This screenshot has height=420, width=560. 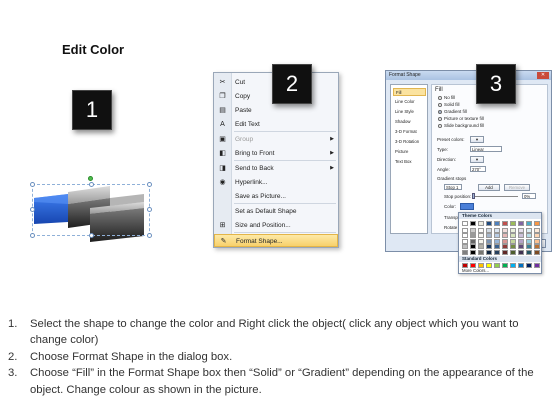 What do you see at coordinates (276, 110) in the screenshot?
I see `menu-item-paste: ▤ Paste` at bounding box center [276, 110].